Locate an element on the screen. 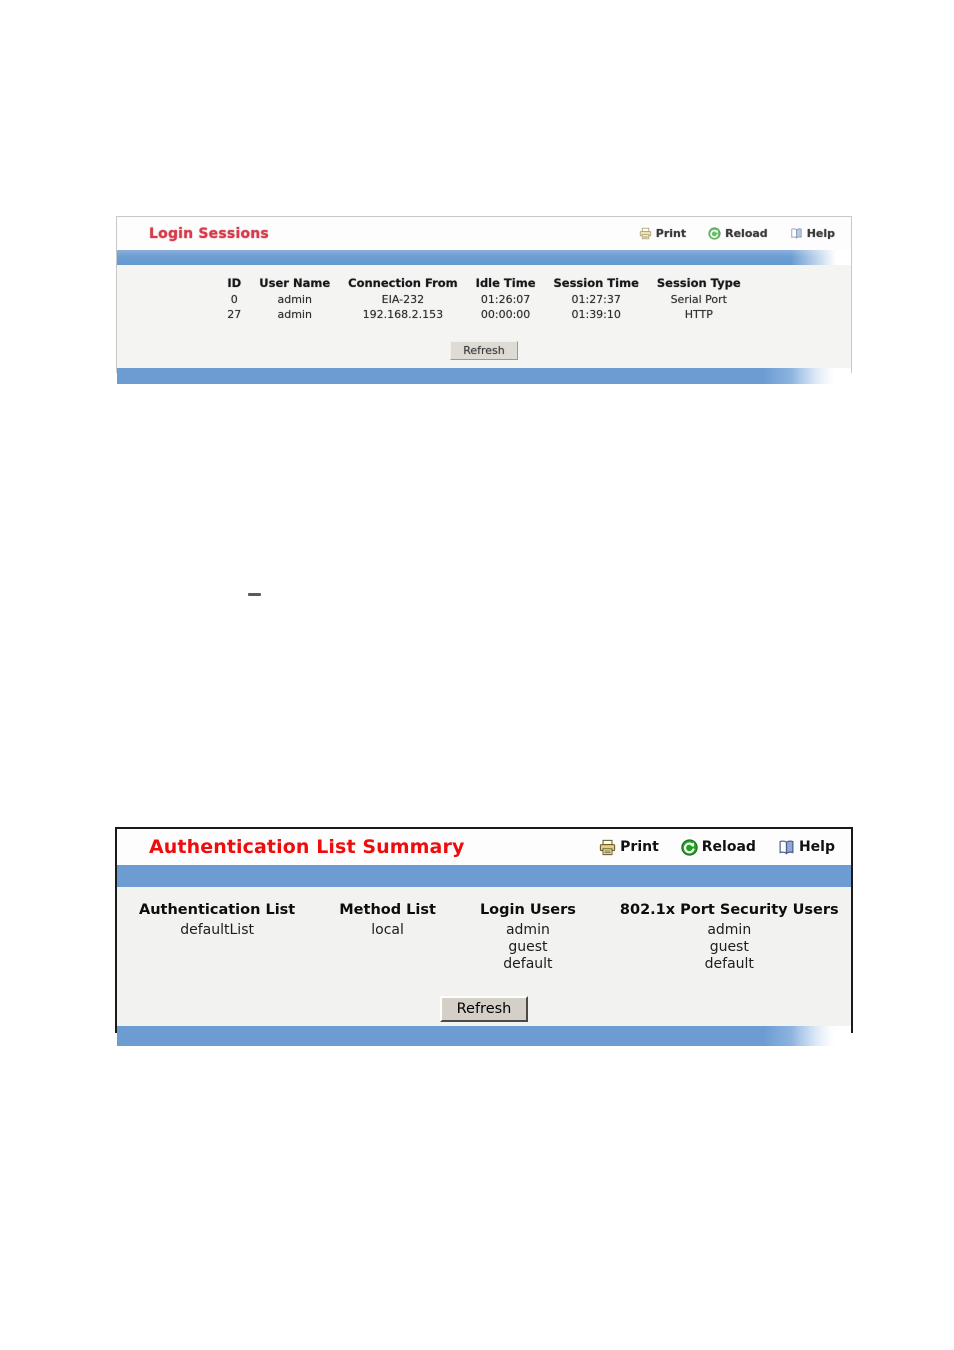 This screenshot has height=1350, width=954. login-sessions-header: Login Sessions Print Reload Help is located at coordinates (484, 233).